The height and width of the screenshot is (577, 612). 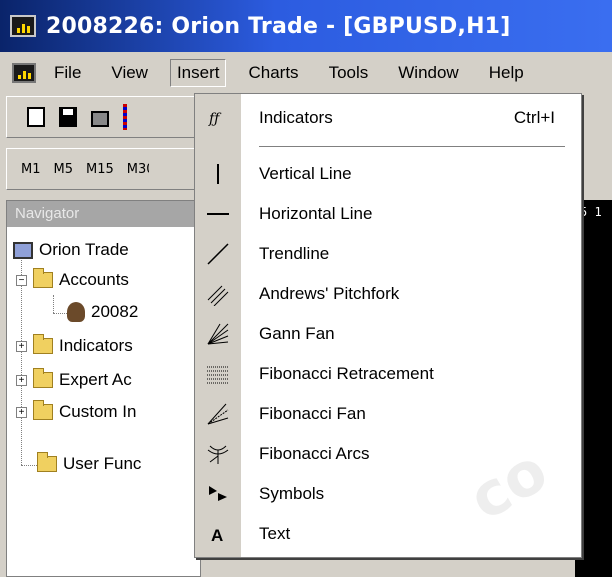 What do you see at coordinates (102, 463) in the screenshot?
I see `tree-user-functions-label: User Func` at bounding box center [102, 463].